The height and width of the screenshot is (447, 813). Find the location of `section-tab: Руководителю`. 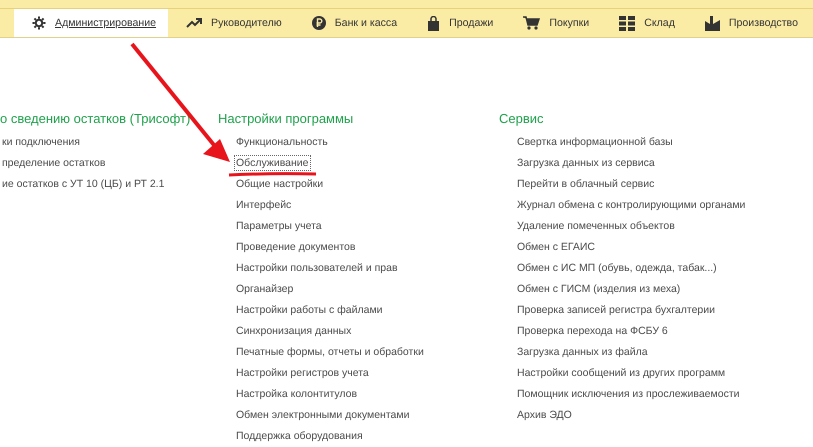

section-tab: Руководителю is located at coordinates (231, 23).